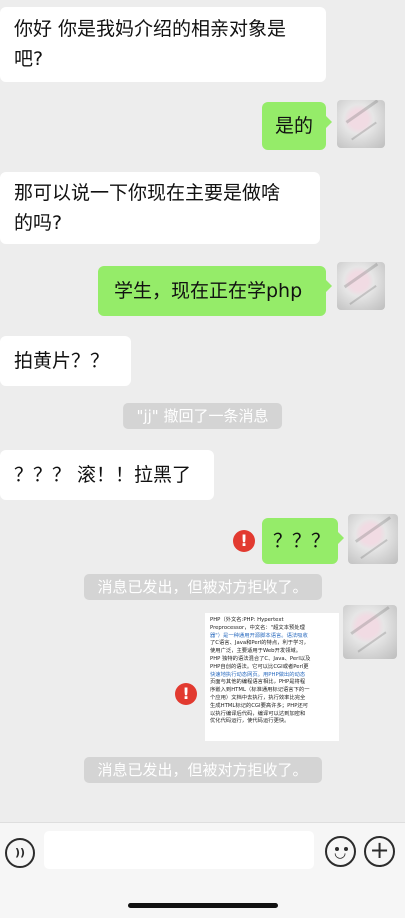 This screenshot has width=405, height=918. I want to click on image-text-line: 页面与其他的编程语言相比，PHP是将程, so click(258, 682).